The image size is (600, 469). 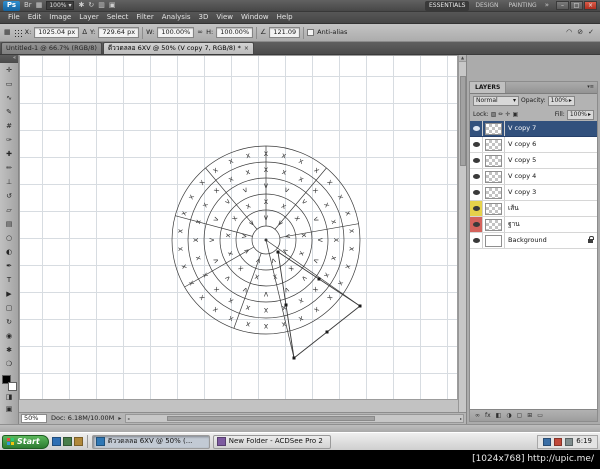 What do you see at coordinates (311, 32) in the screenshot?
I see `antialias-checkbox` at bounding box center [311, 32].